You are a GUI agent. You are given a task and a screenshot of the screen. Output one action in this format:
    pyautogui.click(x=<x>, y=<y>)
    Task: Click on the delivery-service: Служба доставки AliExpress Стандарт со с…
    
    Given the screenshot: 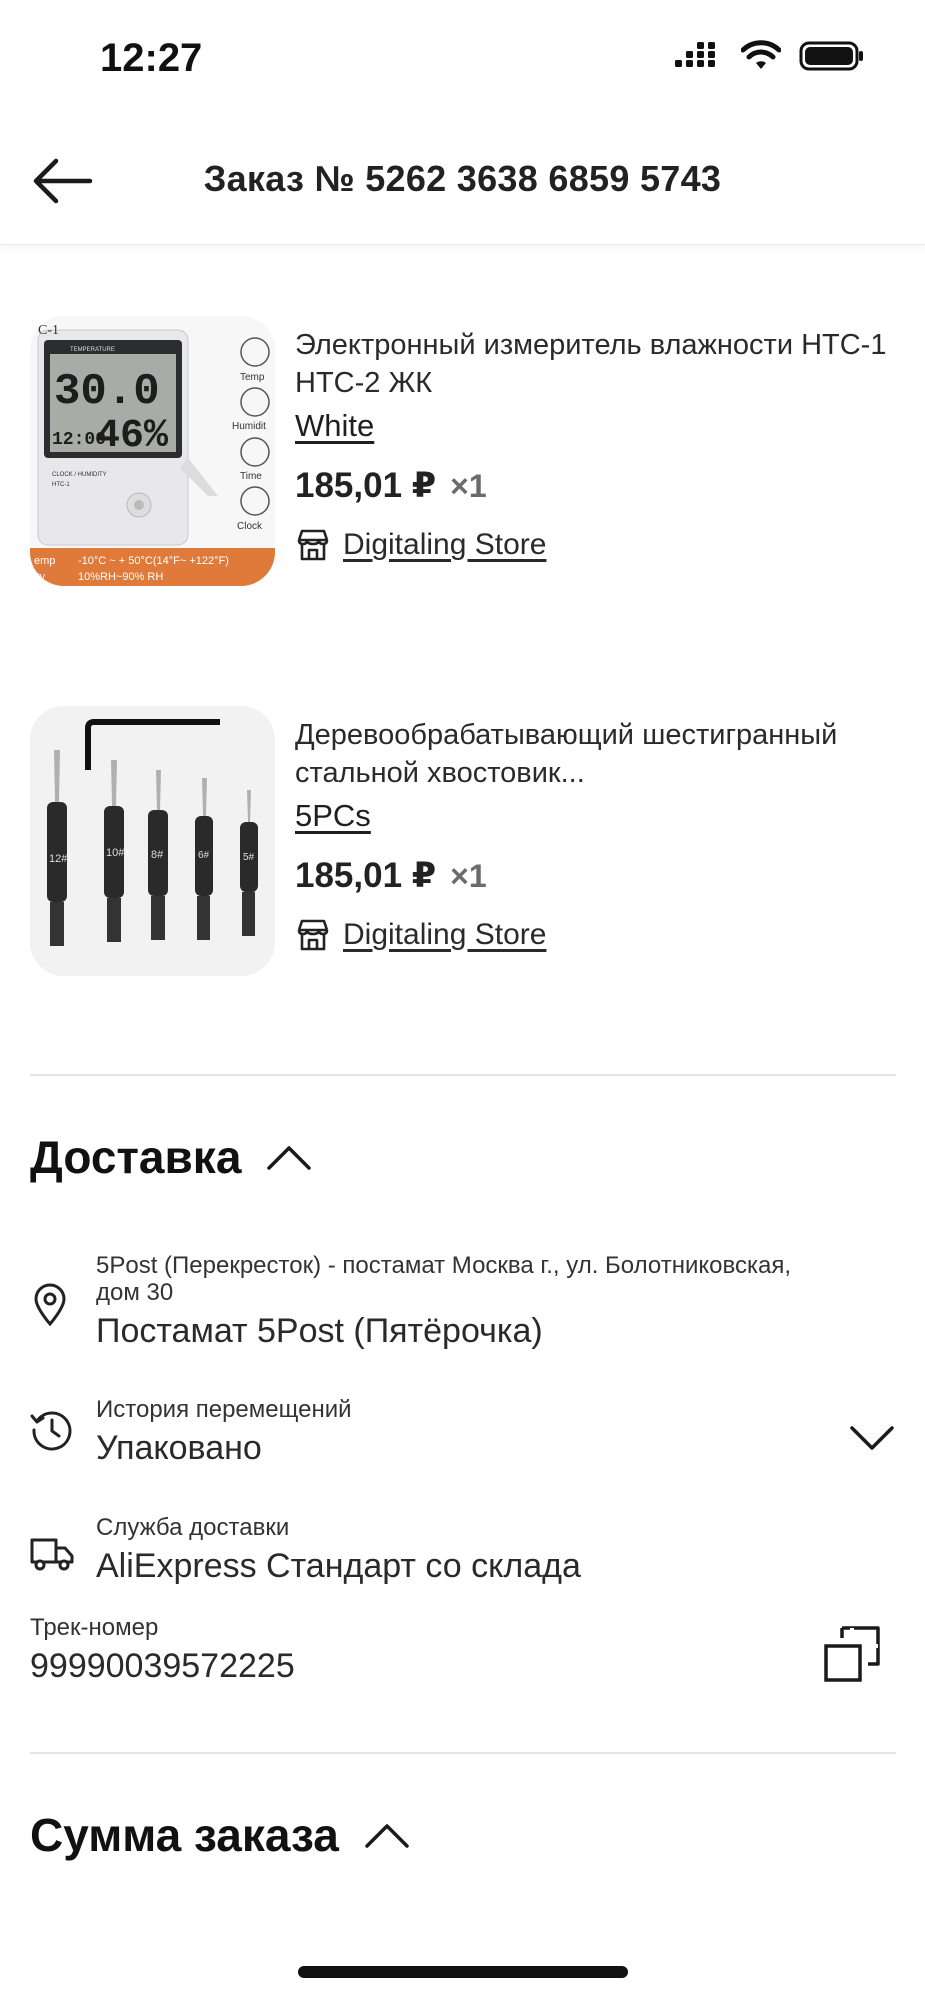 What is the action you would take?
    pyautogui.click(x=463, y=1556)
    